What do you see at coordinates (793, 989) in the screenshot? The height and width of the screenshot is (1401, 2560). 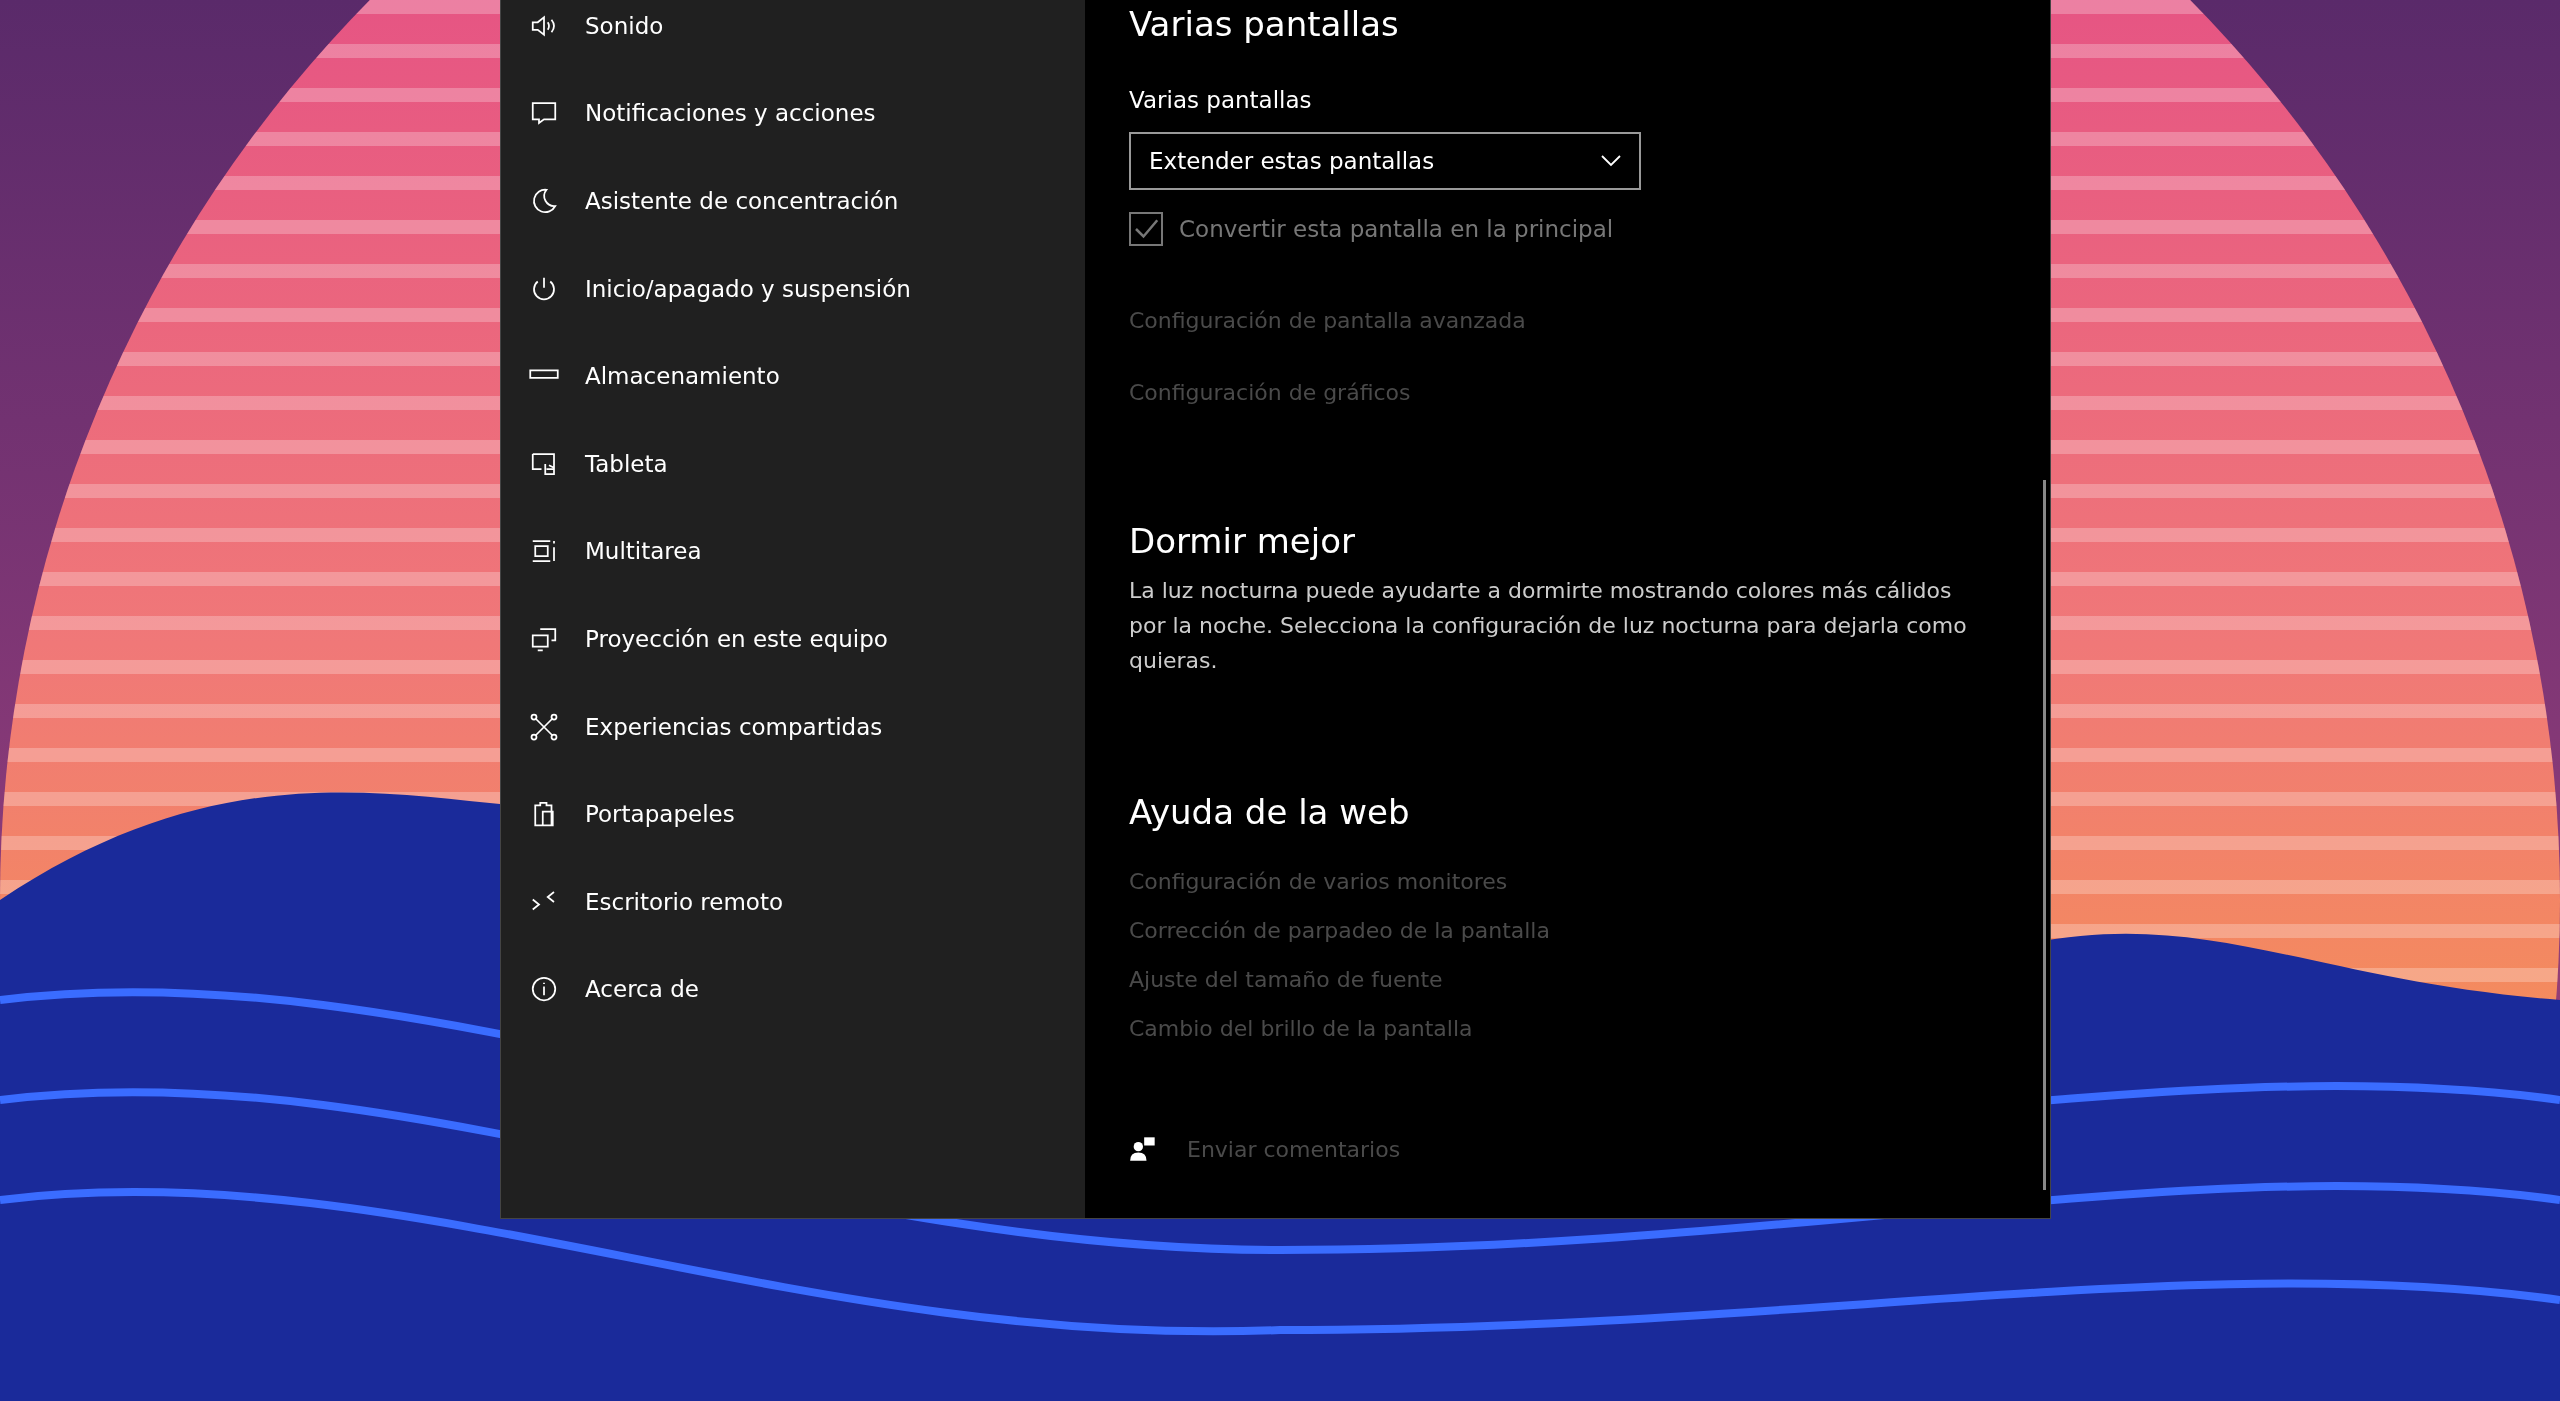 I see `sidebar-item: Acerca de` at bounding box center [793, 989].